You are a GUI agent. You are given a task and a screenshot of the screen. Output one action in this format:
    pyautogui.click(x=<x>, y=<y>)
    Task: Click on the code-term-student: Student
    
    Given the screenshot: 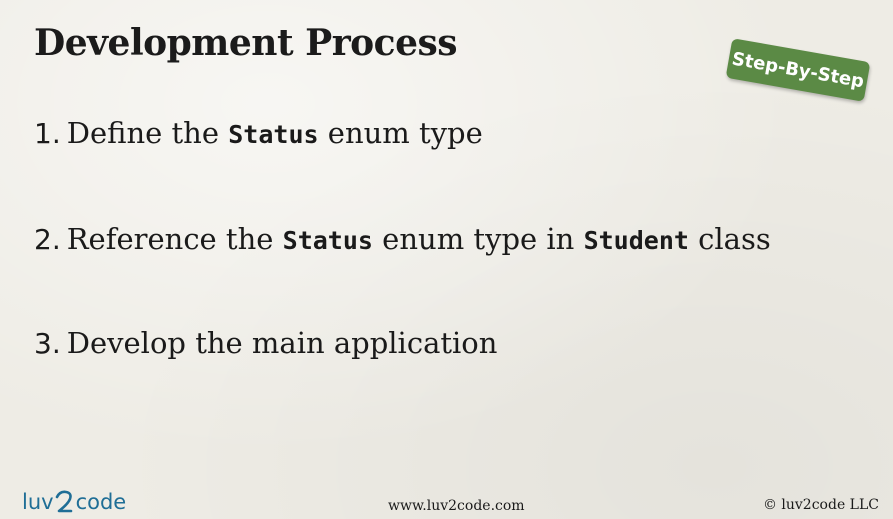 What is the action you would take?
    pyautogui.click(x=636, y=240)
    